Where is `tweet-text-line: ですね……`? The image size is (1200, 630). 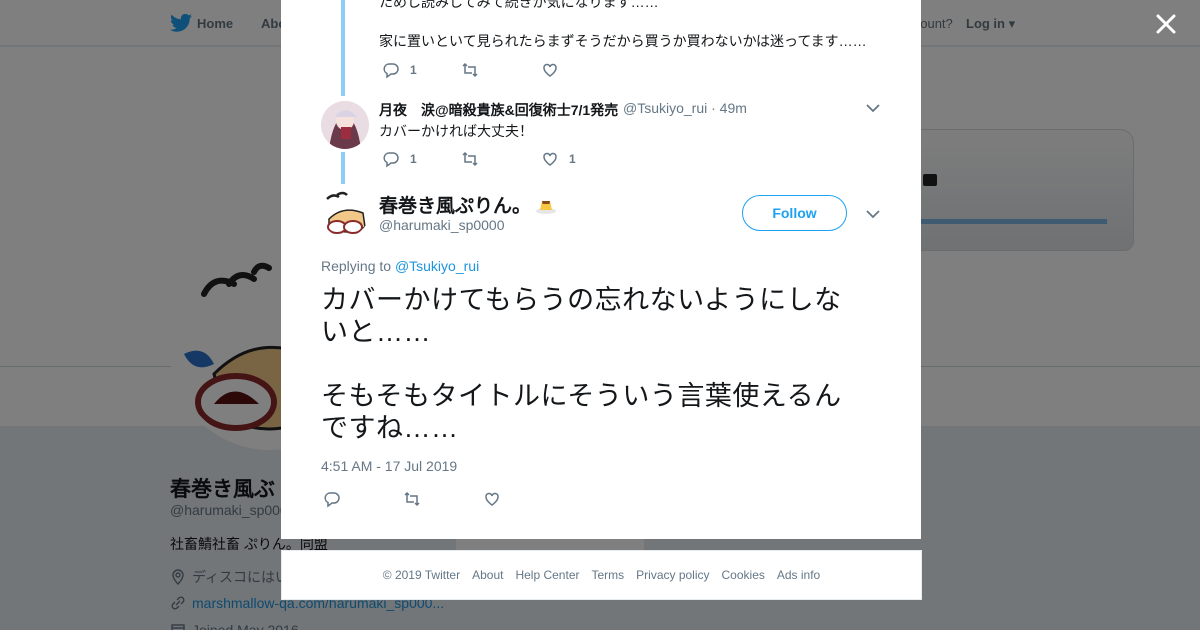 tweet-text-line: ですね…… is located at coordinates (390, 428).